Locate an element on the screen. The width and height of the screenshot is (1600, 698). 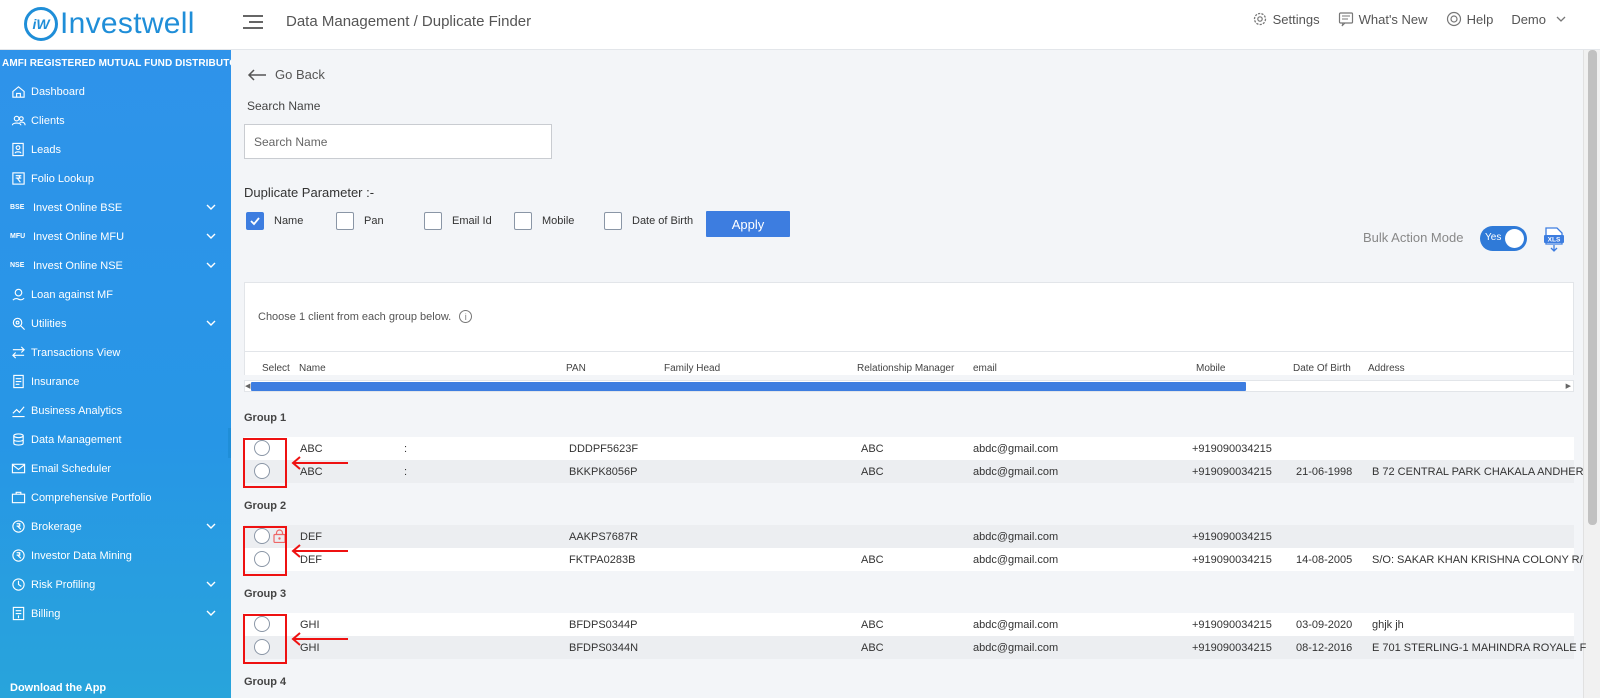
sidebar-item-label: Clients is located at coordinates (48, 120).